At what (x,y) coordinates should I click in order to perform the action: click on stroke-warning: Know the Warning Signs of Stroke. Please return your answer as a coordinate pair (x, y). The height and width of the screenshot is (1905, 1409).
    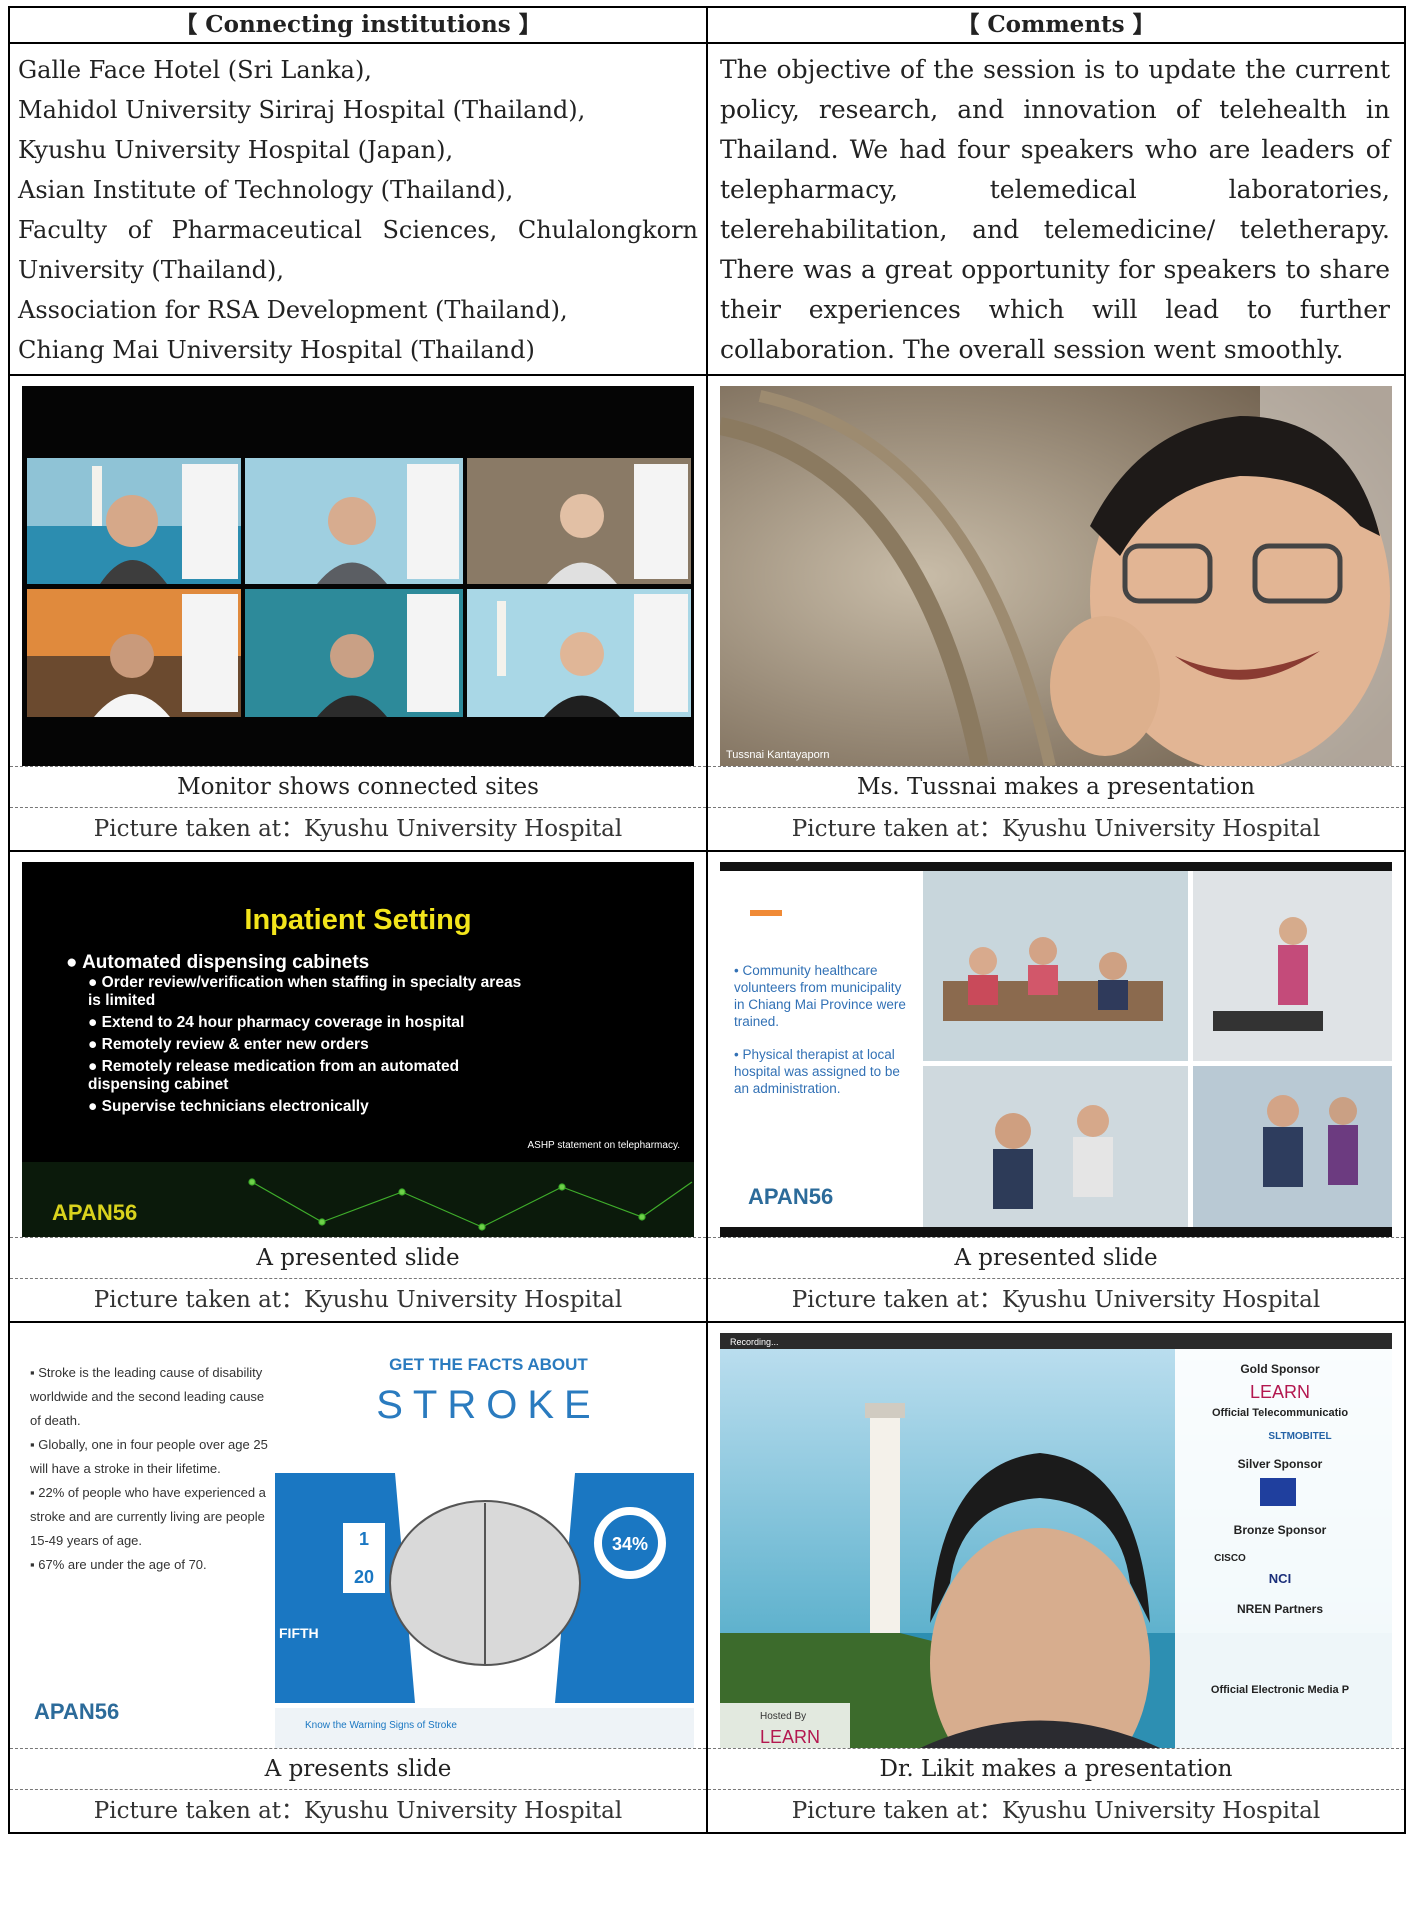
    Looking at the image, I should click on (381, 1725).